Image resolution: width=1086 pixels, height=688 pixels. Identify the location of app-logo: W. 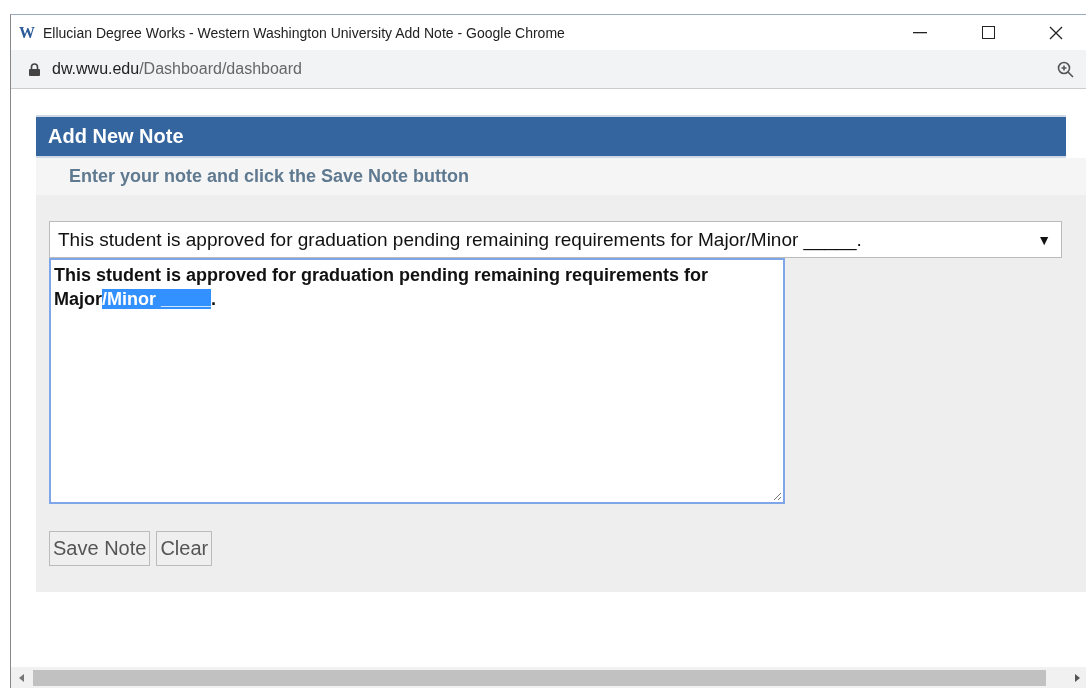
(27, 32).